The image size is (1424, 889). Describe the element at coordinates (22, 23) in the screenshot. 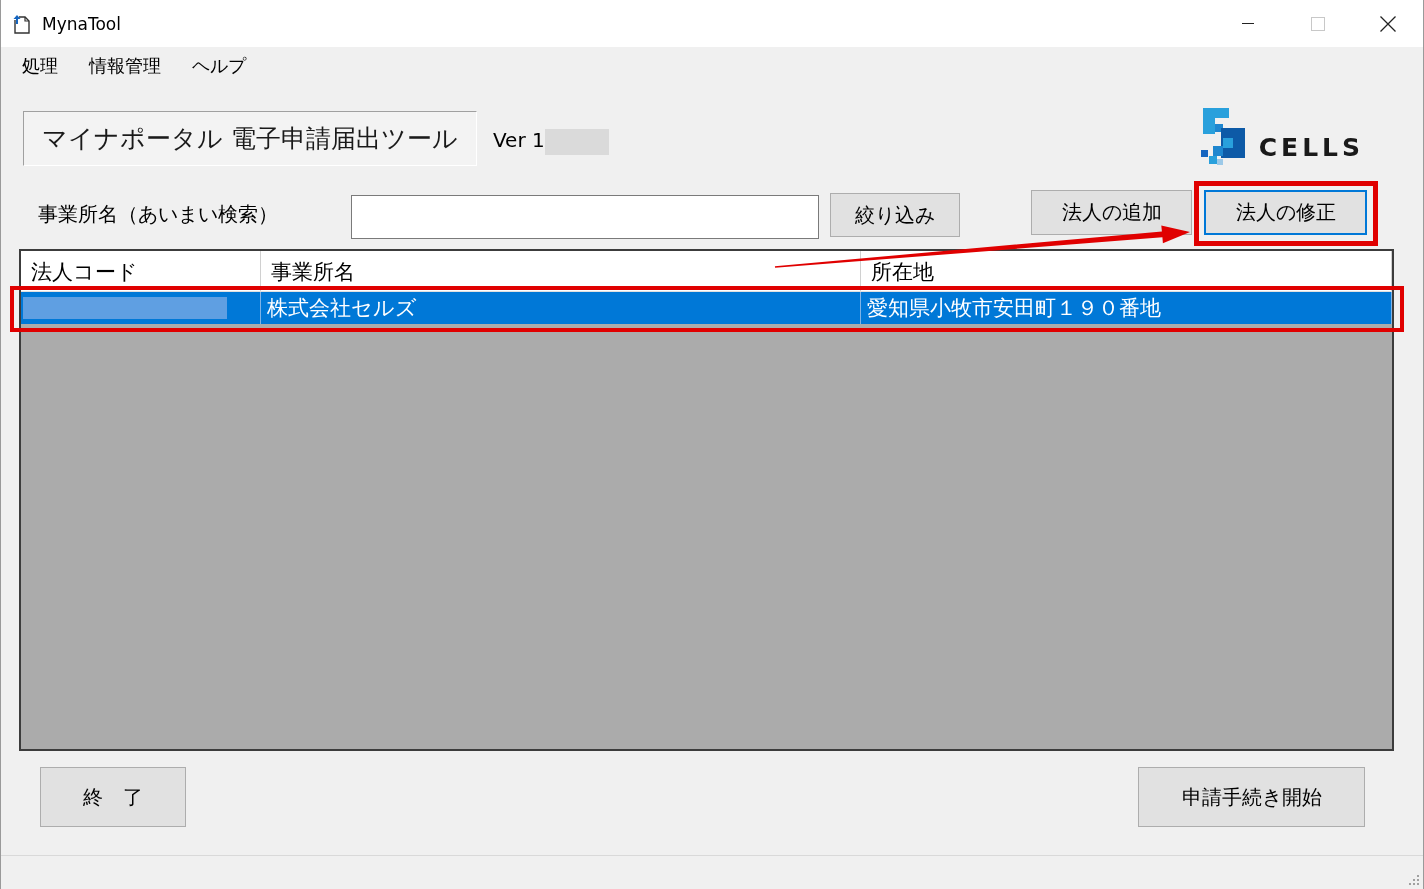

I see `document-arrow-icon` at that location.